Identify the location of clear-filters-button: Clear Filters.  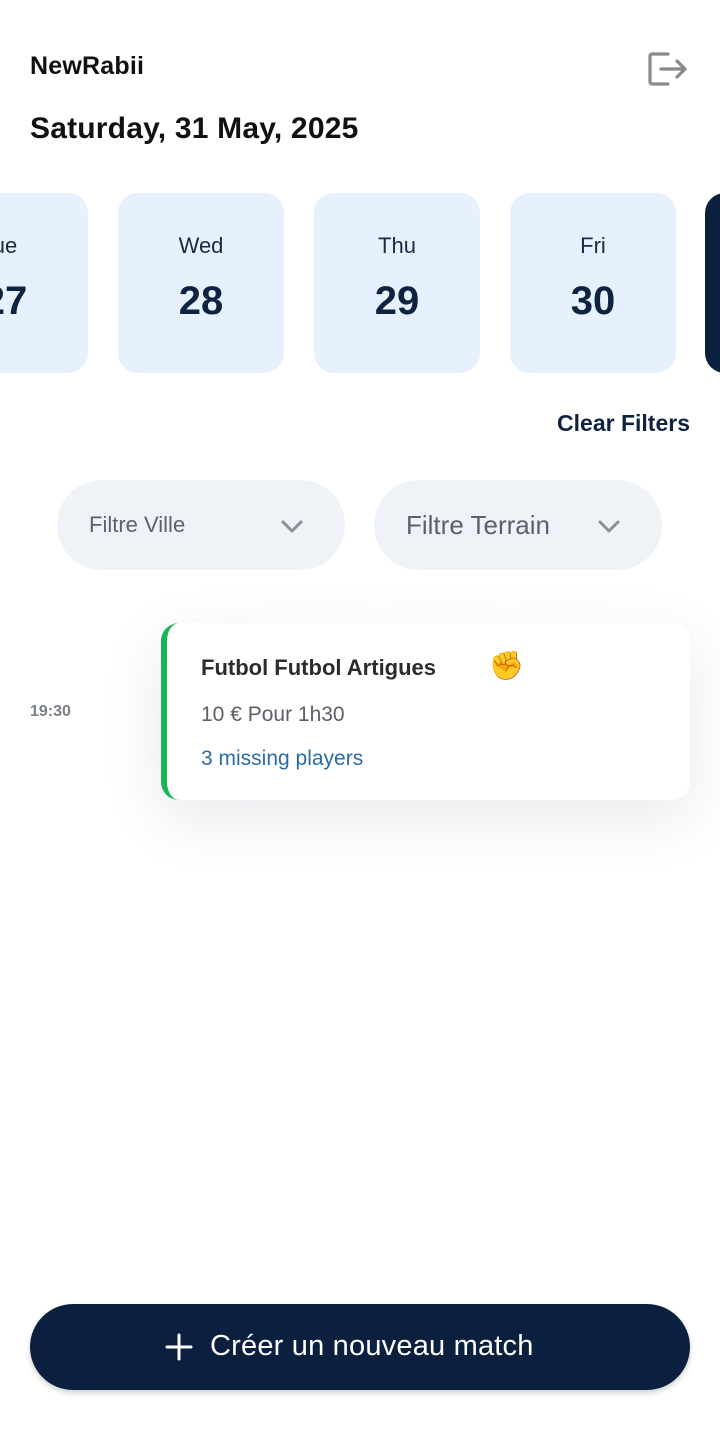
(623, 423).